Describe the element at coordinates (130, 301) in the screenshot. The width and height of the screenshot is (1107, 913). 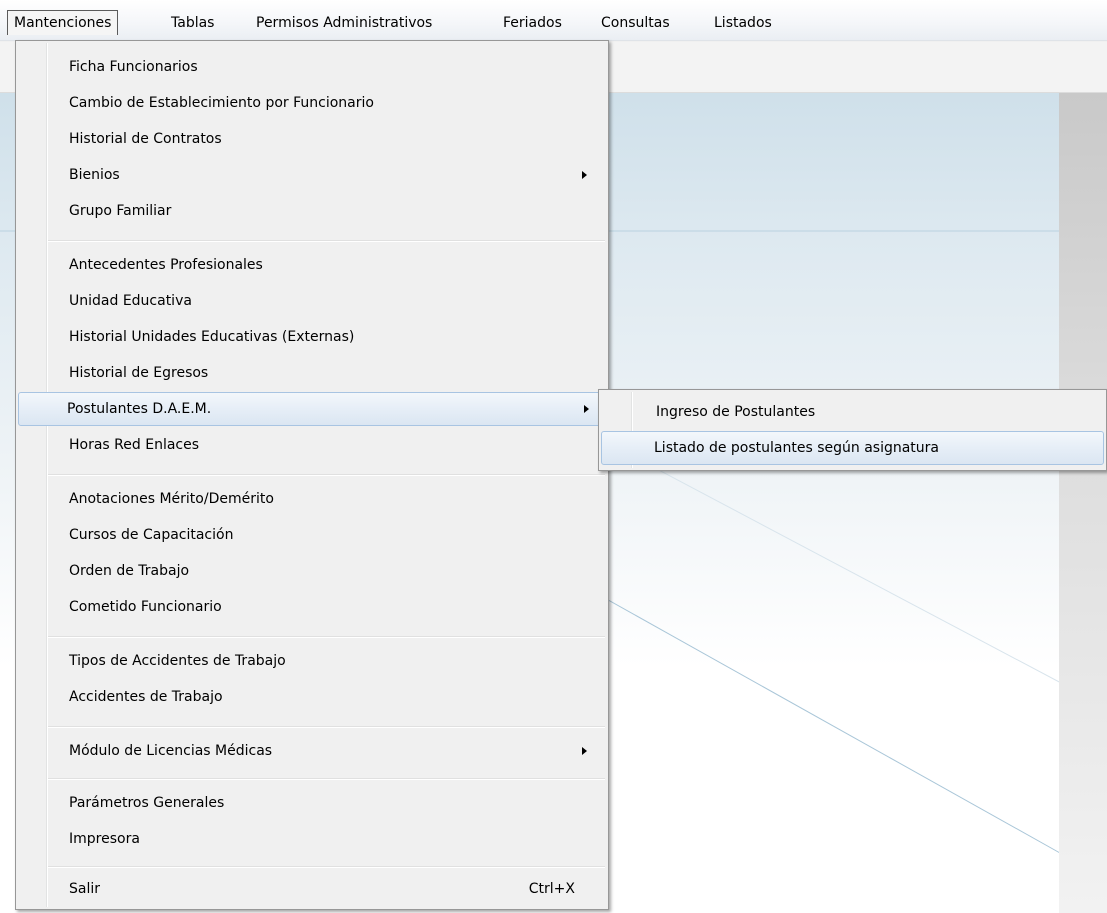
I see `menu-item-label: Unidad Educativa` at that location.